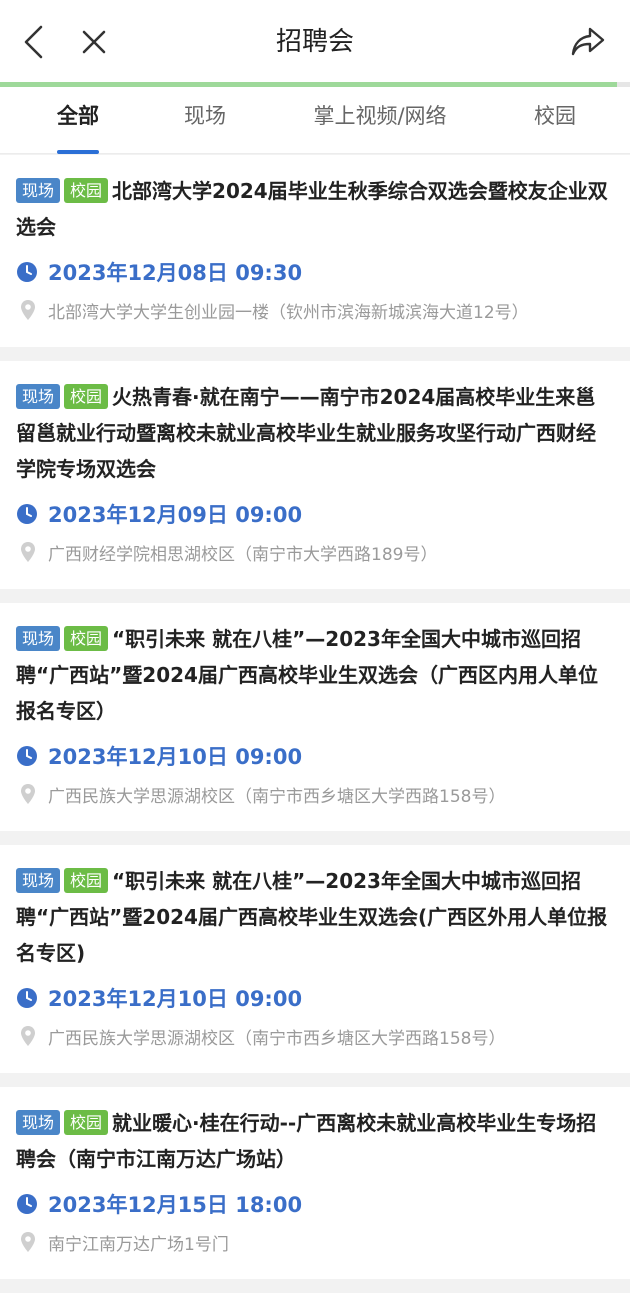  Describe the element at coordinates (78, 116) in the screenshot. I see `tab-label: 全部` at that location.